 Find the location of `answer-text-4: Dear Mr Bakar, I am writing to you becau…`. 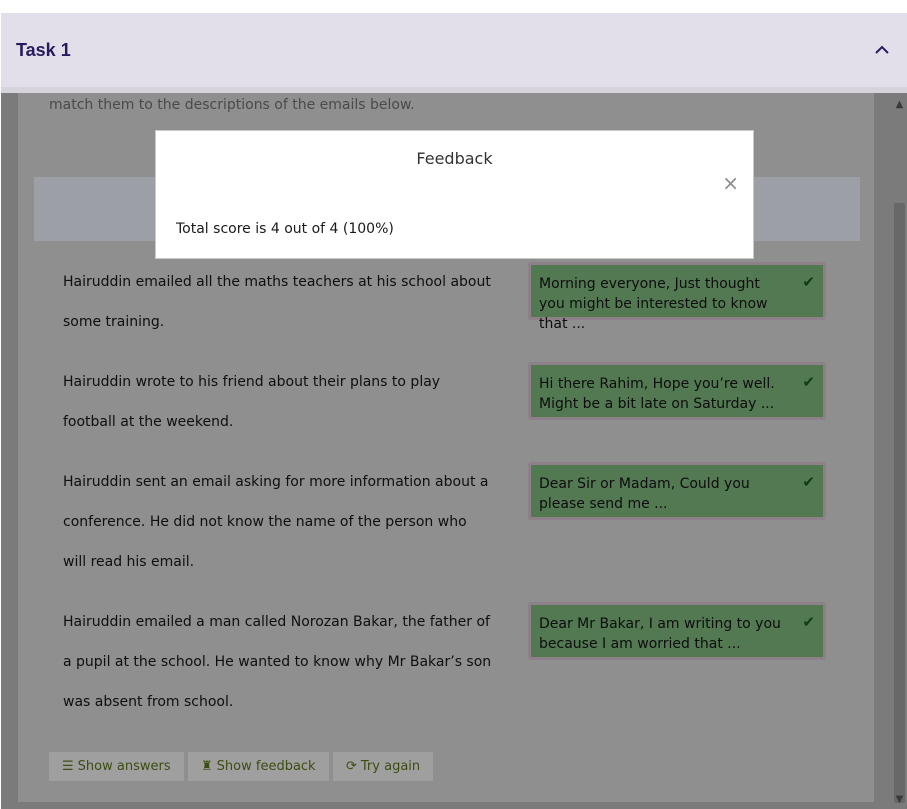

answer-text-4: Dear Mr Bakar, I am writing to you becau… is located at coordinates (660, 634).